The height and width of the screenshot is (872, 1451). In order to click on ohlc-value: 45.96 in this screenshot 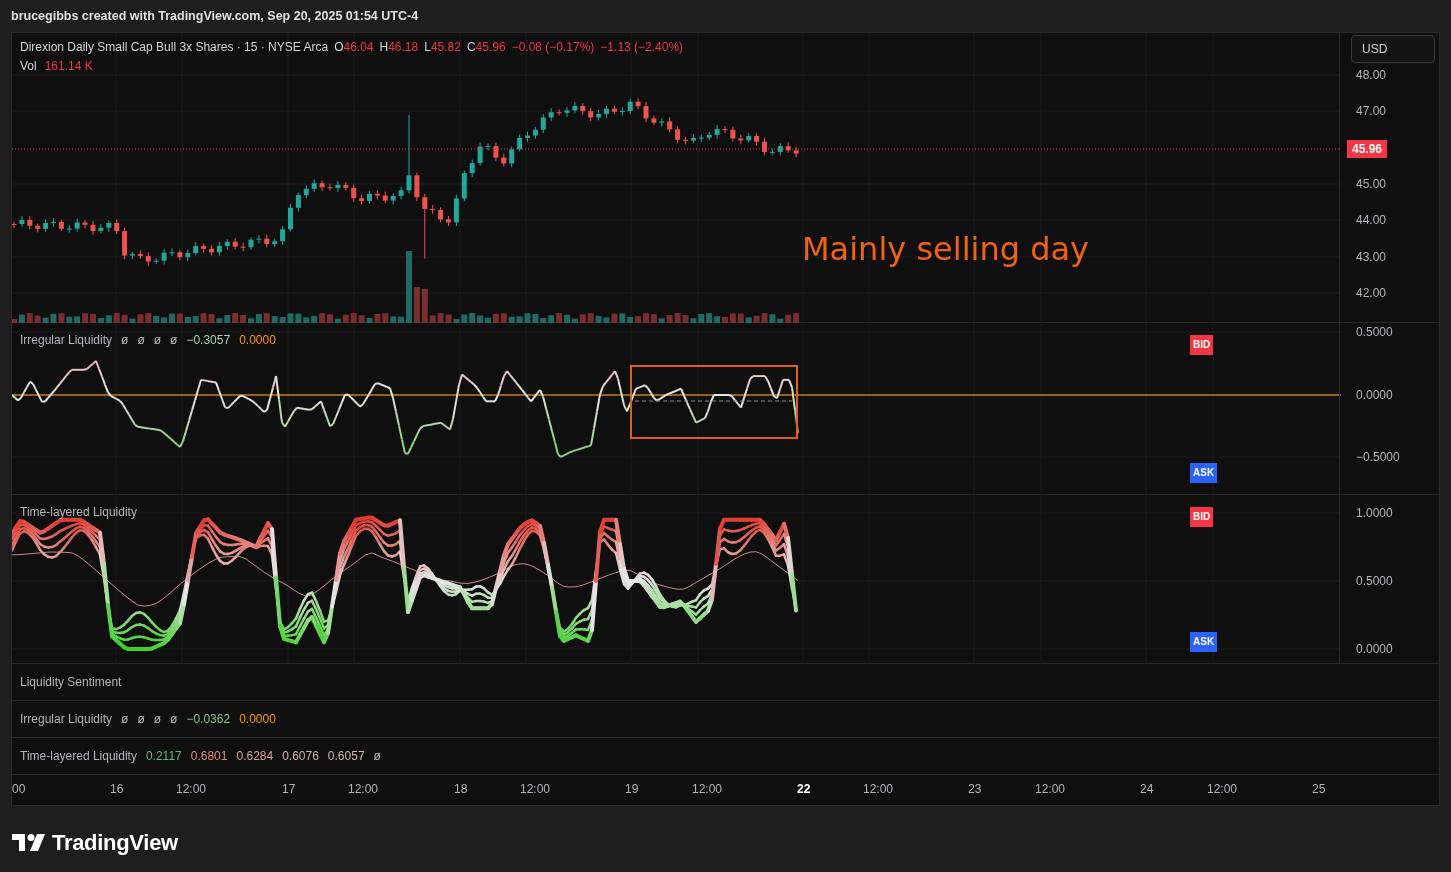, I will do `click(490, 47)`.